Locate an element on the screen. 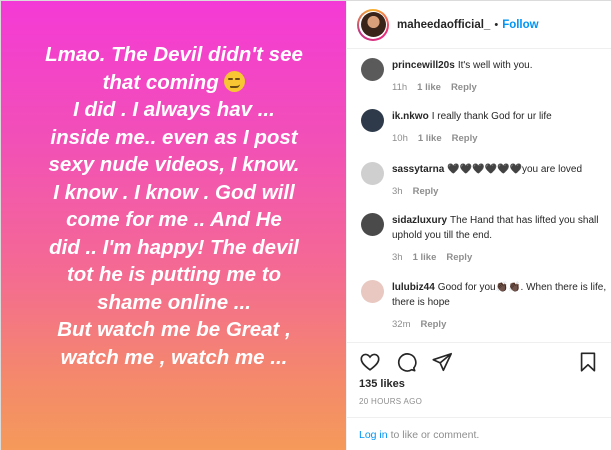 This screenshot has height=450, width=611. share-icon is located at coordinates (442, 362).